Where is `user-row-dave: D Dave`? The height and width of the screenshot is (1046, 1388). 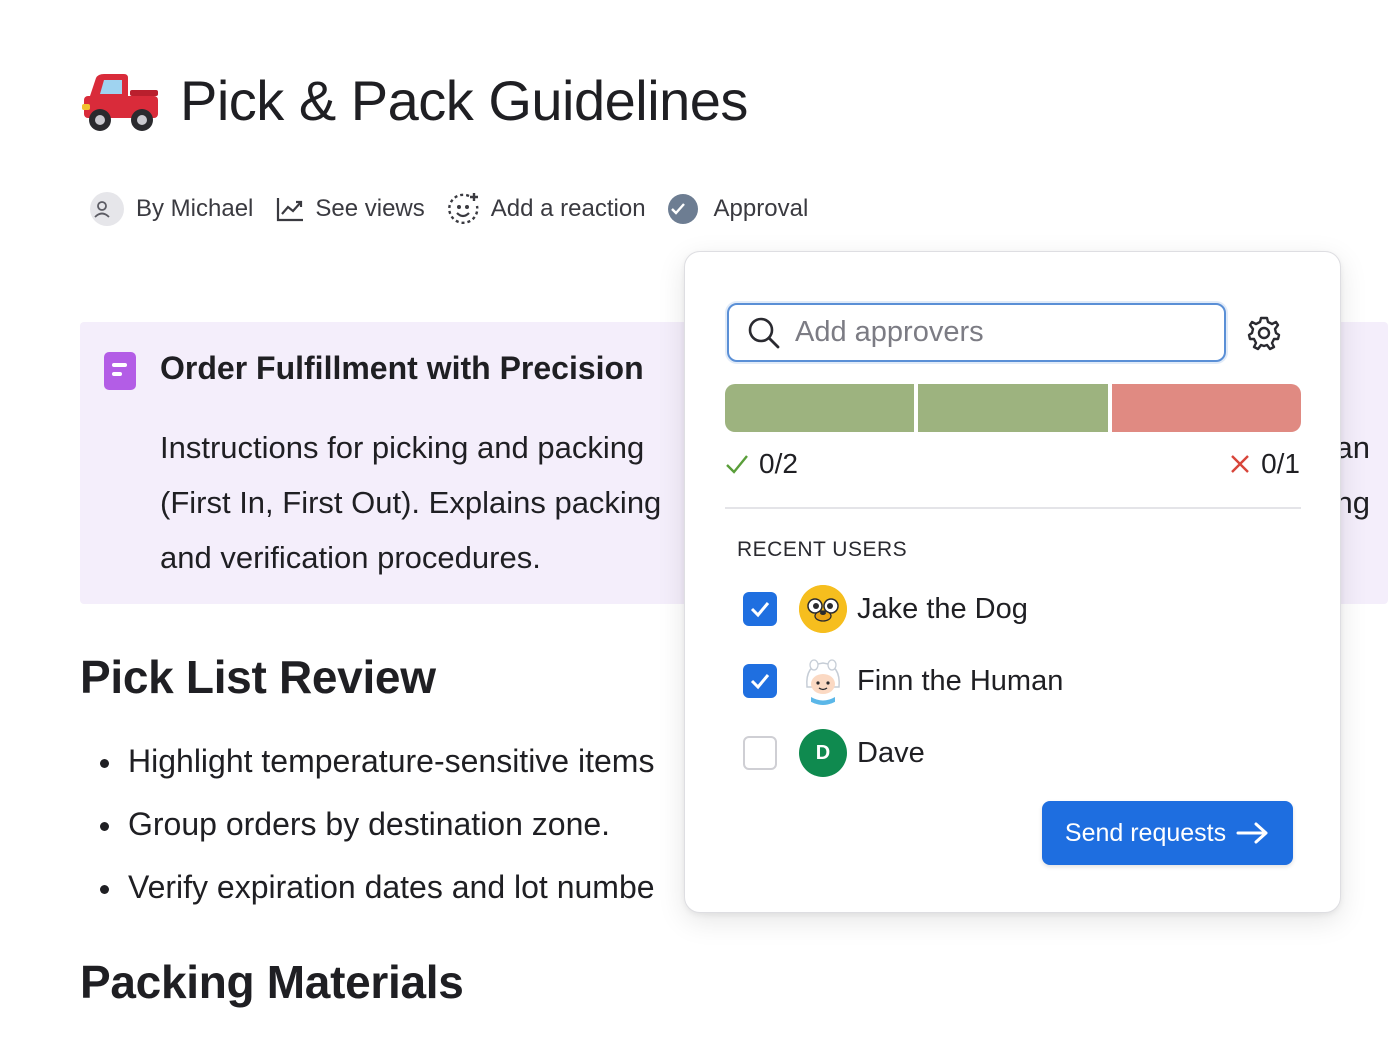 user-row-dave: D Dave is located at coordinates (834, 753).